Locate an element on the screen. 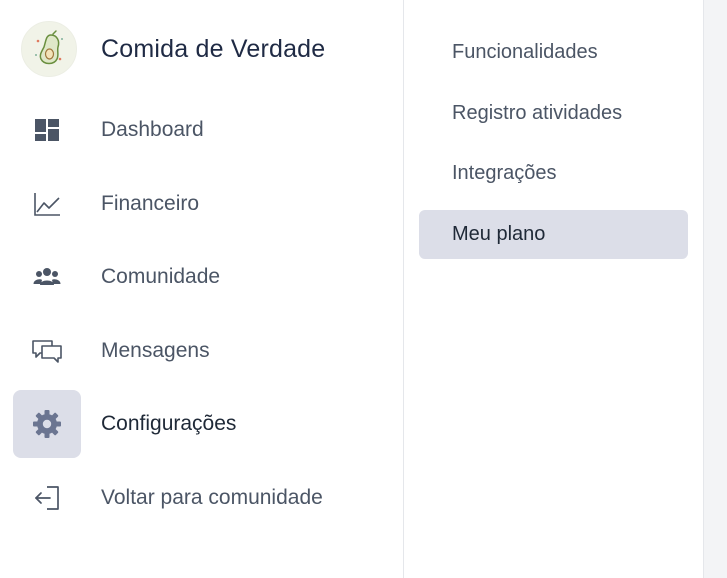 Image resolution: width=727 pixels, height=578 pixels. sidebar-item-label: Mensagens is located at coordinates (155, 350).